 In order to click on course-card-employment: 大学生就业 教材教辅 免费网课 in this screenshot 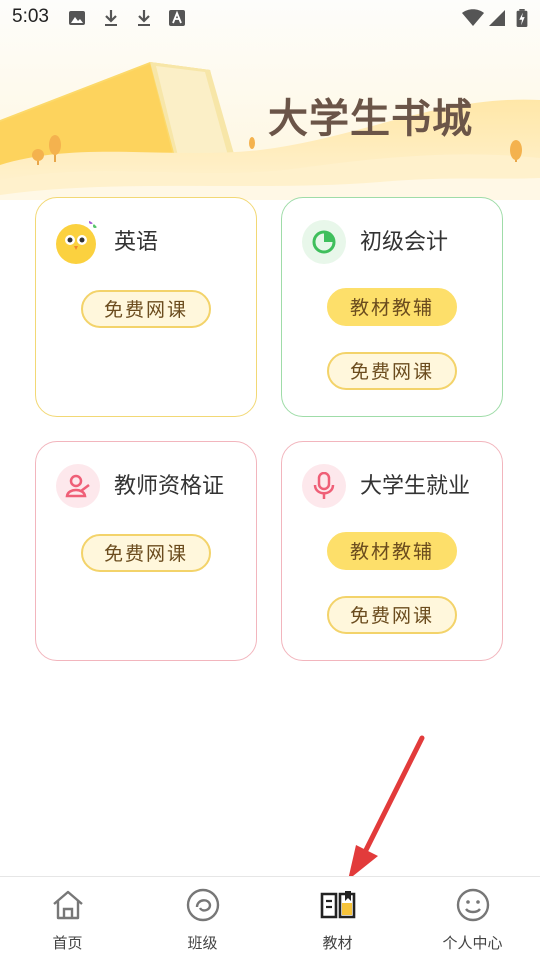, I will do `click(392, 551)`.